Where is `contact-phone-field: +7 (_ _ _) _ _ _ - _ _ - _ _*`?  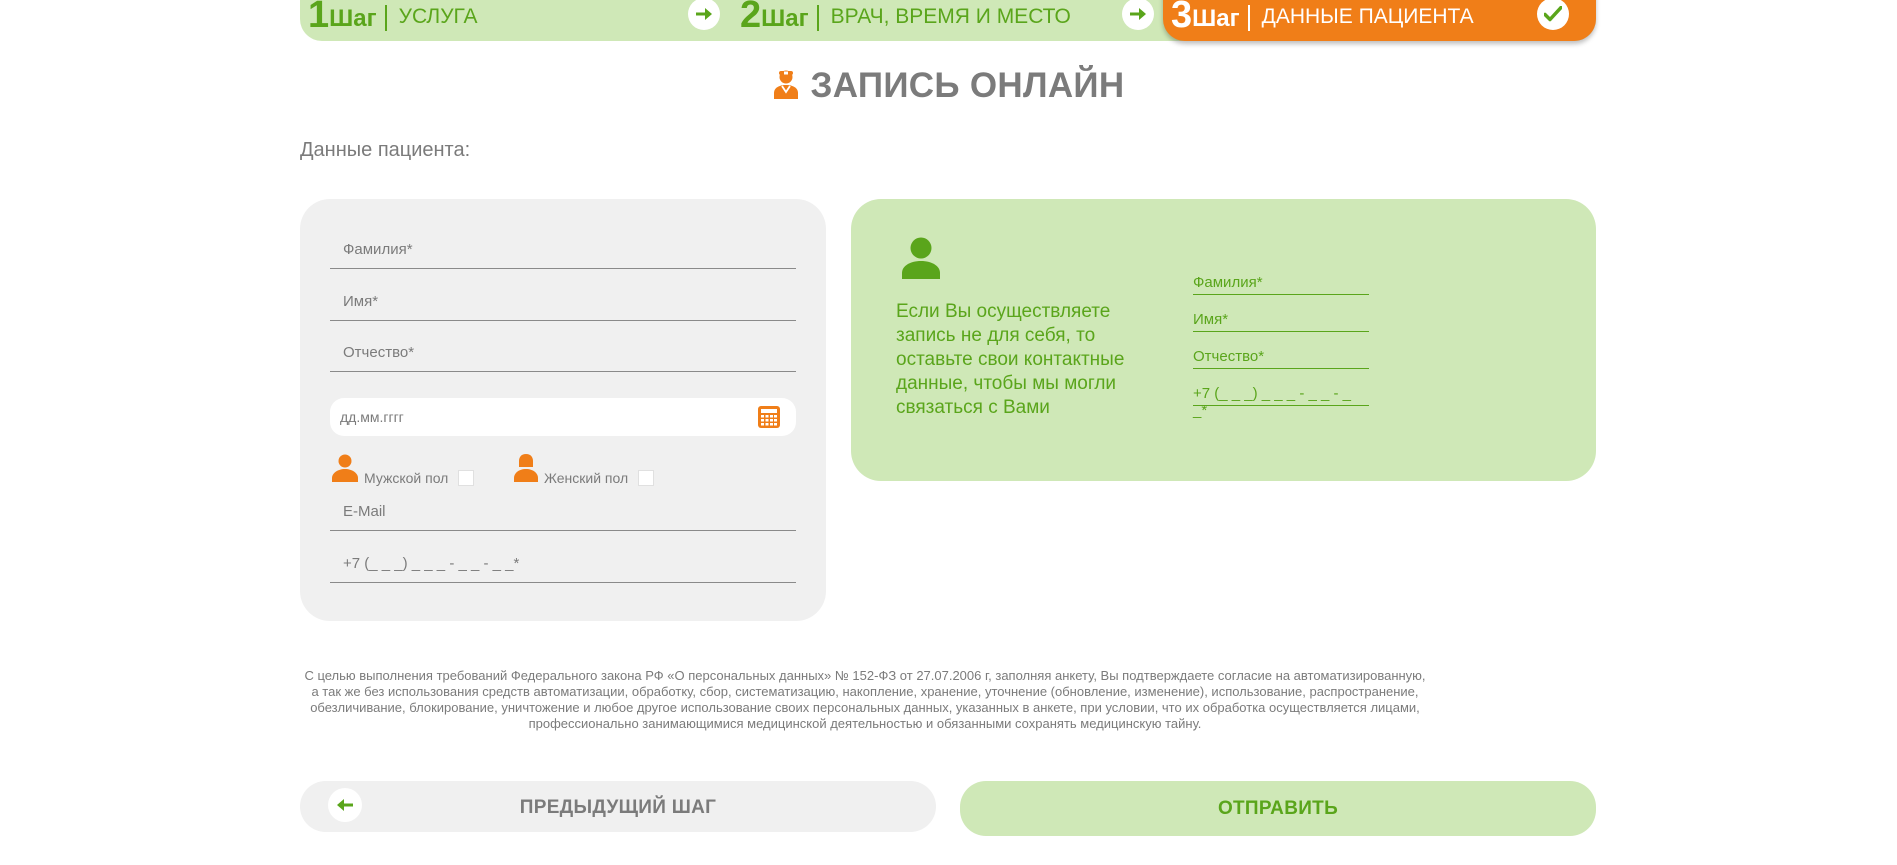
contact-phone-field: +7 (_ _ _) _ _ _ - _ _ - _ _* is located at coordinates (1281, 397).